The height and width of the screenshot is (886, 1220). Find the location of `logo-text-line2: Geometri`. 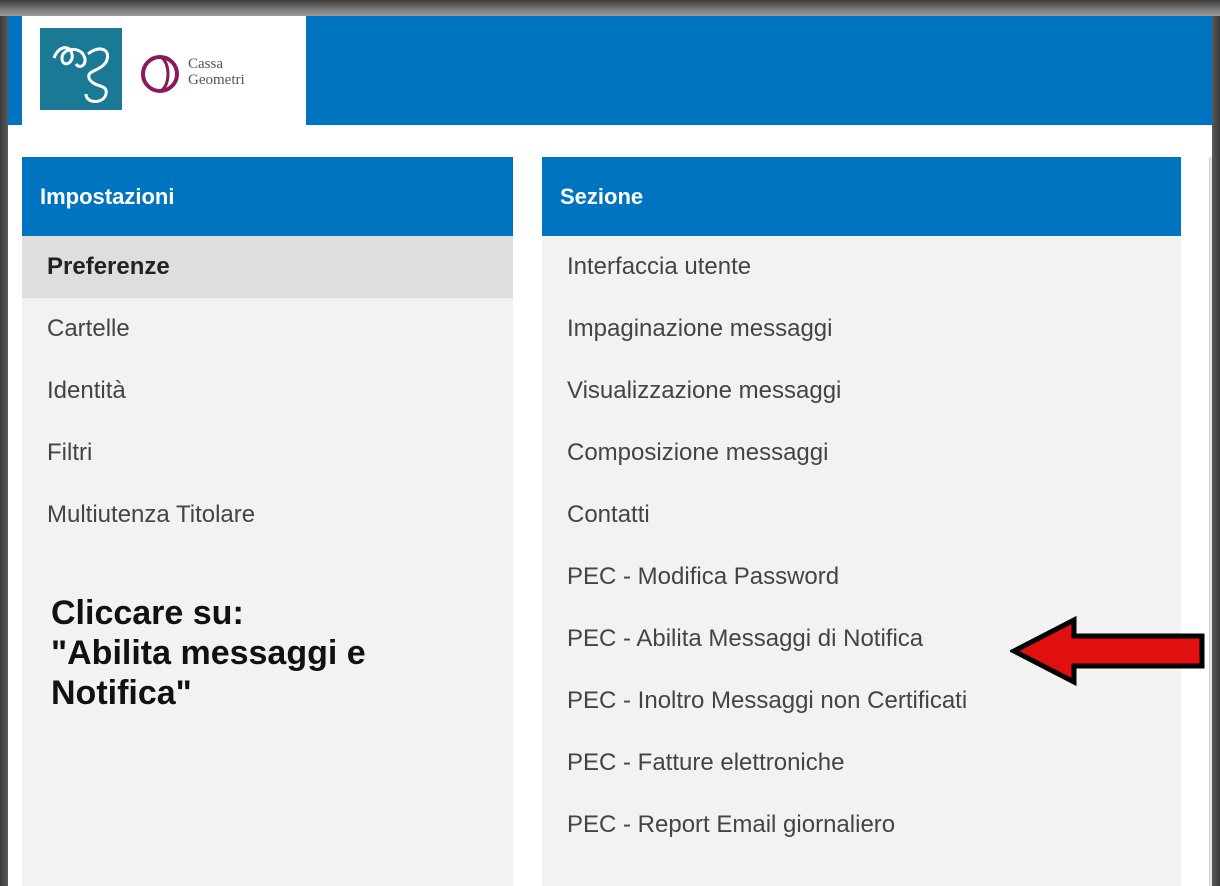

logo-text-line2: Geometri is located at coordinates (216, 80).